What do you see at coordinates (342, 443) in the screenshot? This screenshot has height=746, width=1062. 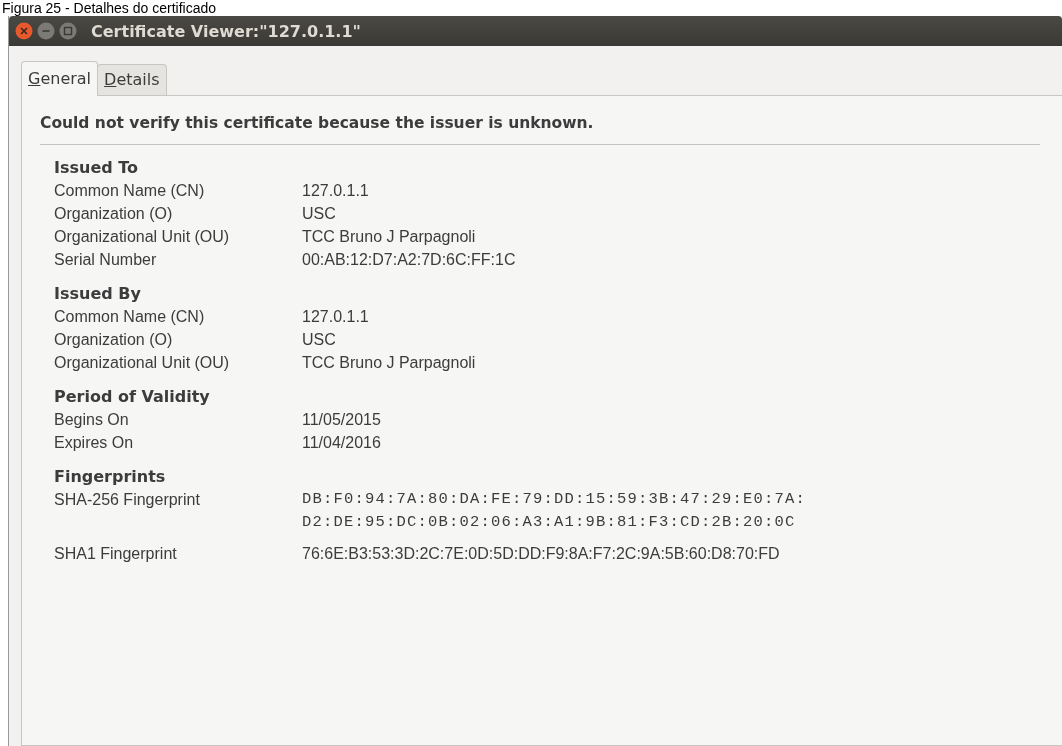 I see `field-value: 11/04/2016` at bounding box center [342, 443].